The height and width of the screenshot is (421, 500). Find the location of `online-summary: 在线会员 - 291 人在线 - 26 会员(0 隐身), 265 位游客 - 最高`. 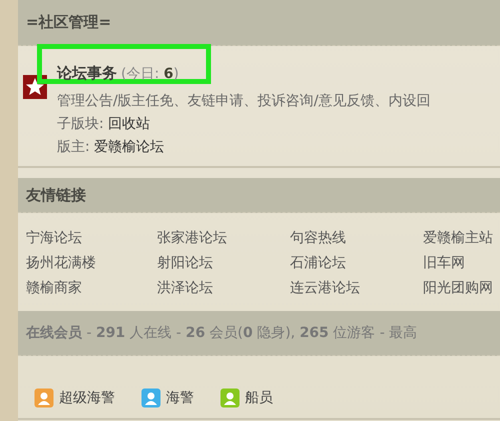

online-summary: 在线会员 - 291 人在线 - 26 会员(0 隐身), 265 位游客 - 最高 is located at coordinates (222, 333).